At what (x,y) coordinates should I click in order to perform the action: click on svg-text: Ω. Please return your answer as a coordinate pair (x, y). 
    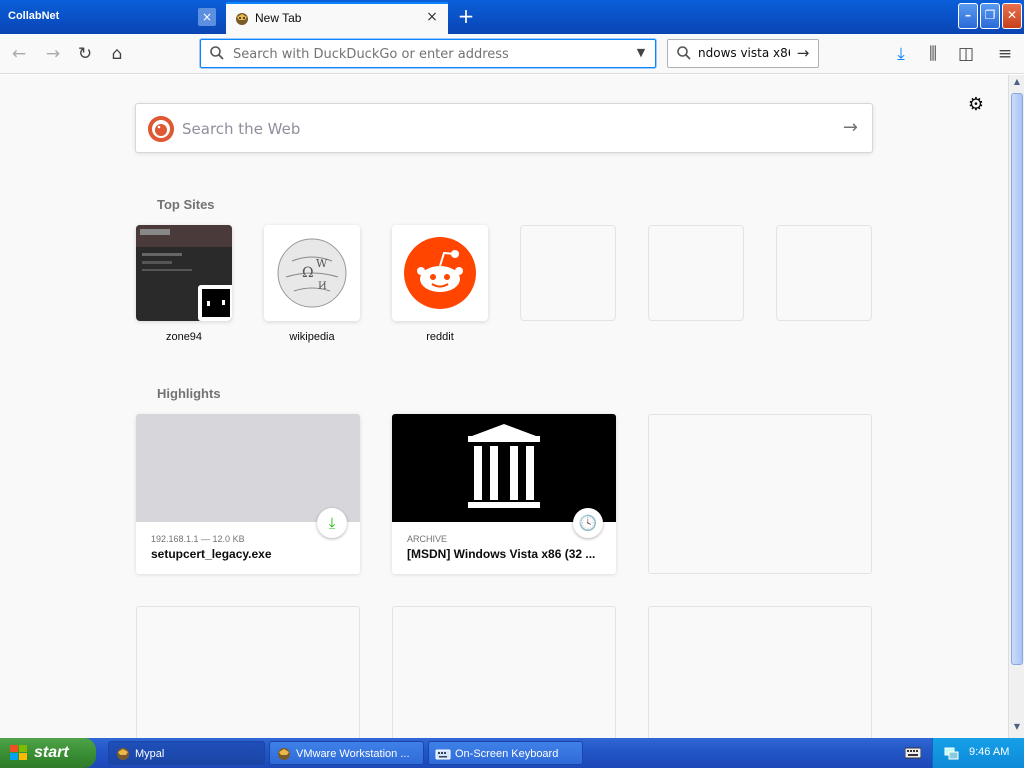
    Looking at the image, I should click on (308, 273).